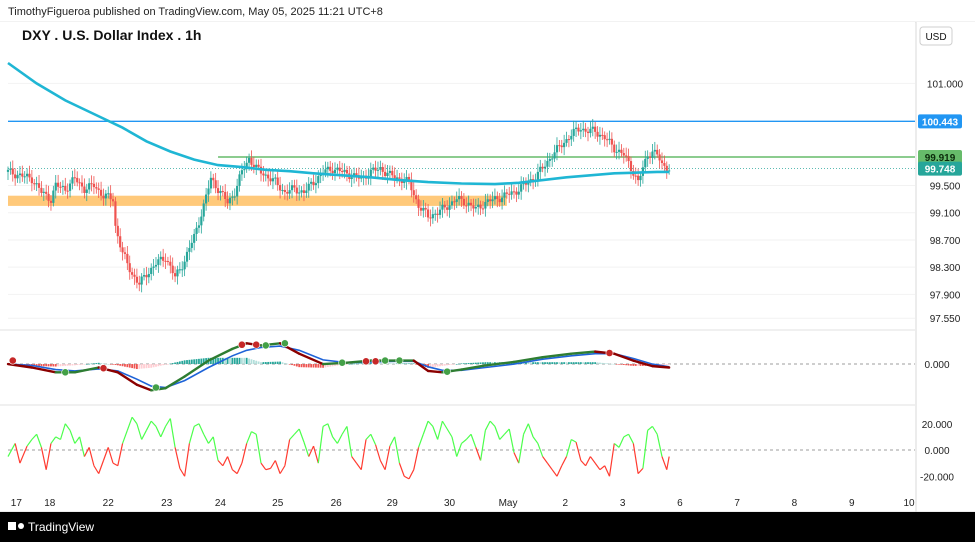  Describe the element at coordinates (257, 200) in the screenshot. I see `support-zone` at that location.